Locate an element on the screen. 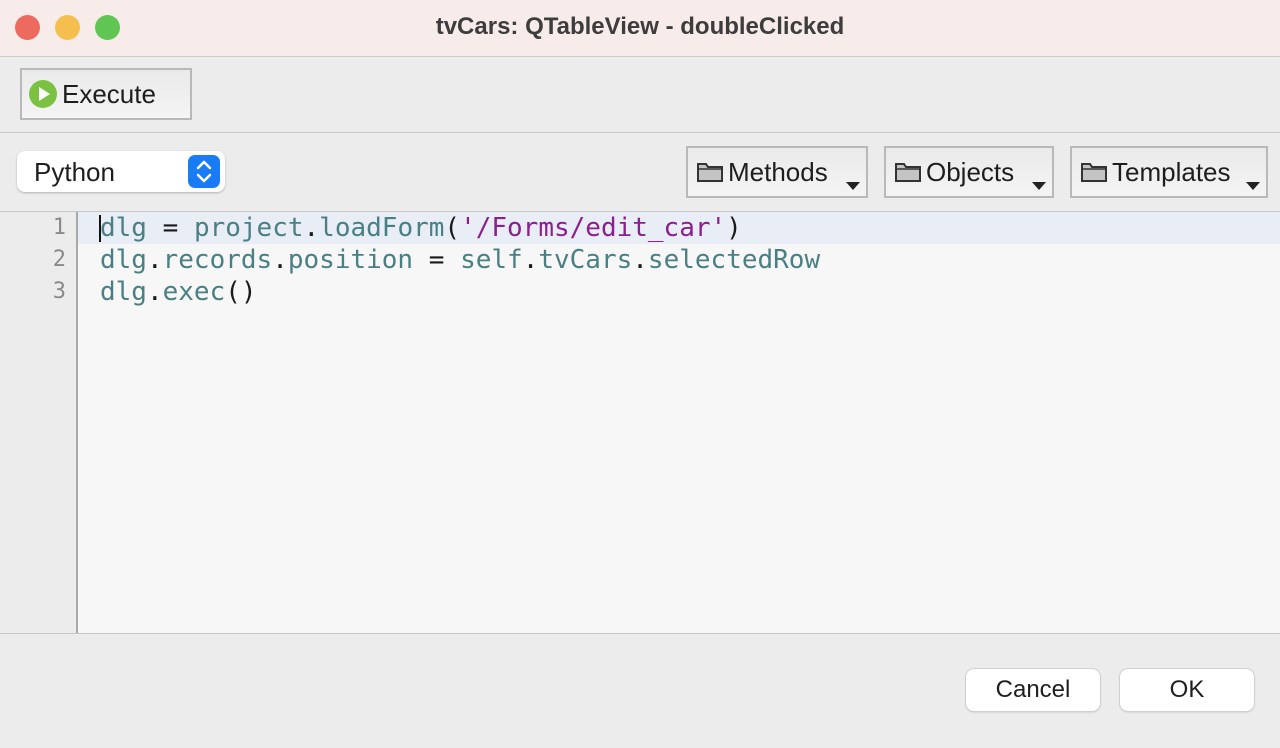 The height and width of the screenshot is (748, 1280). code-token: project is located at coordinates (248, 228).